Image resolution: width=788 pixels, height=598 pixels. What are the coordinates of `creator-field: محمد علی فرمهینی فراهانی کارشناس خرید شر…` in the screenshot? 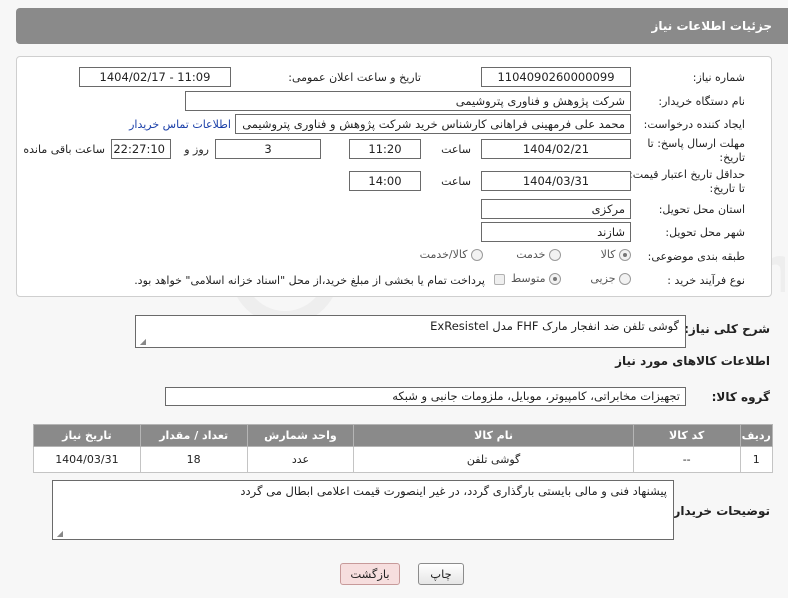 It's located at (433, 124).